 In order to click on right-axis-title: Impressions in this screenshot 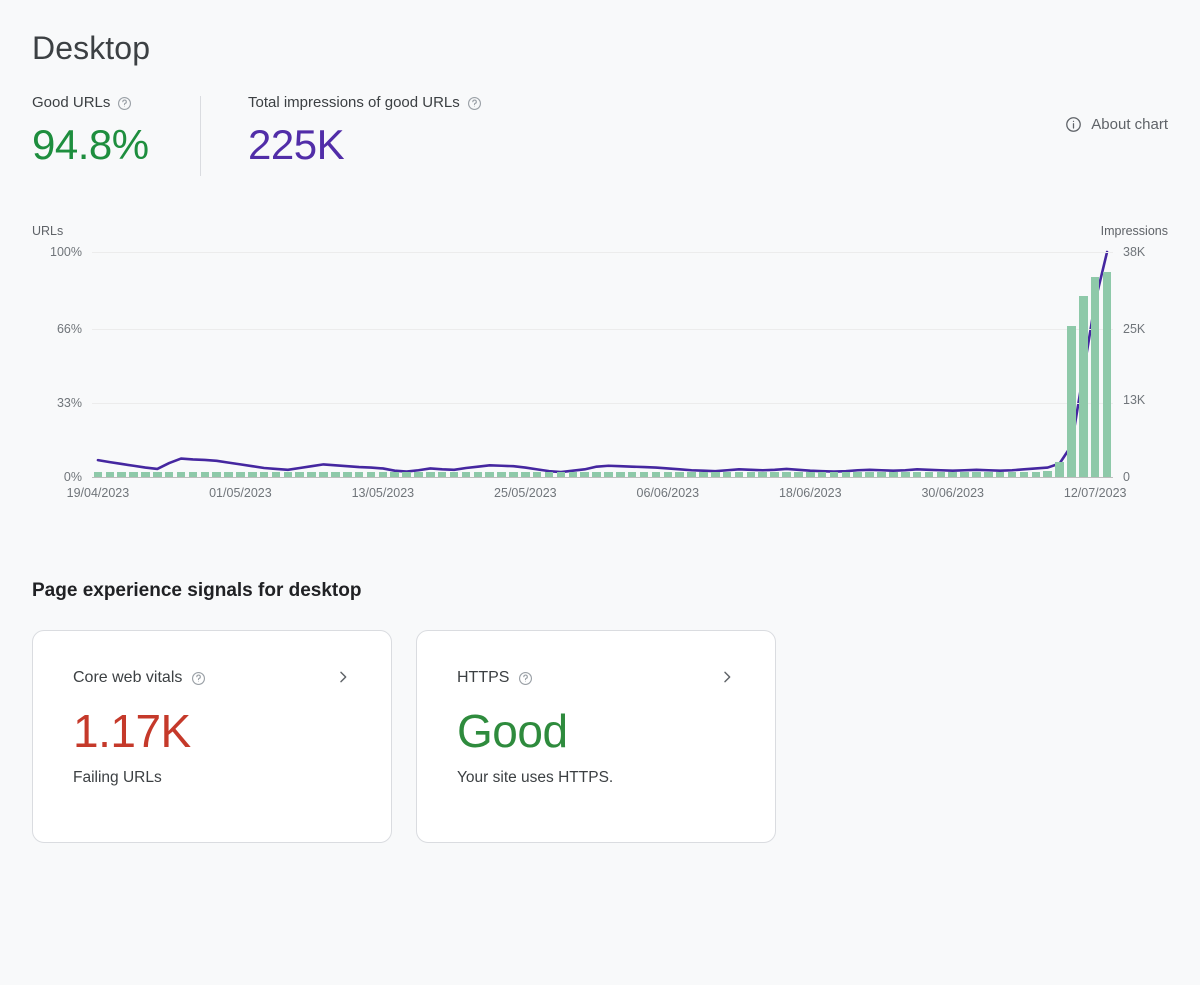, I will do `click(1134, 231)`.